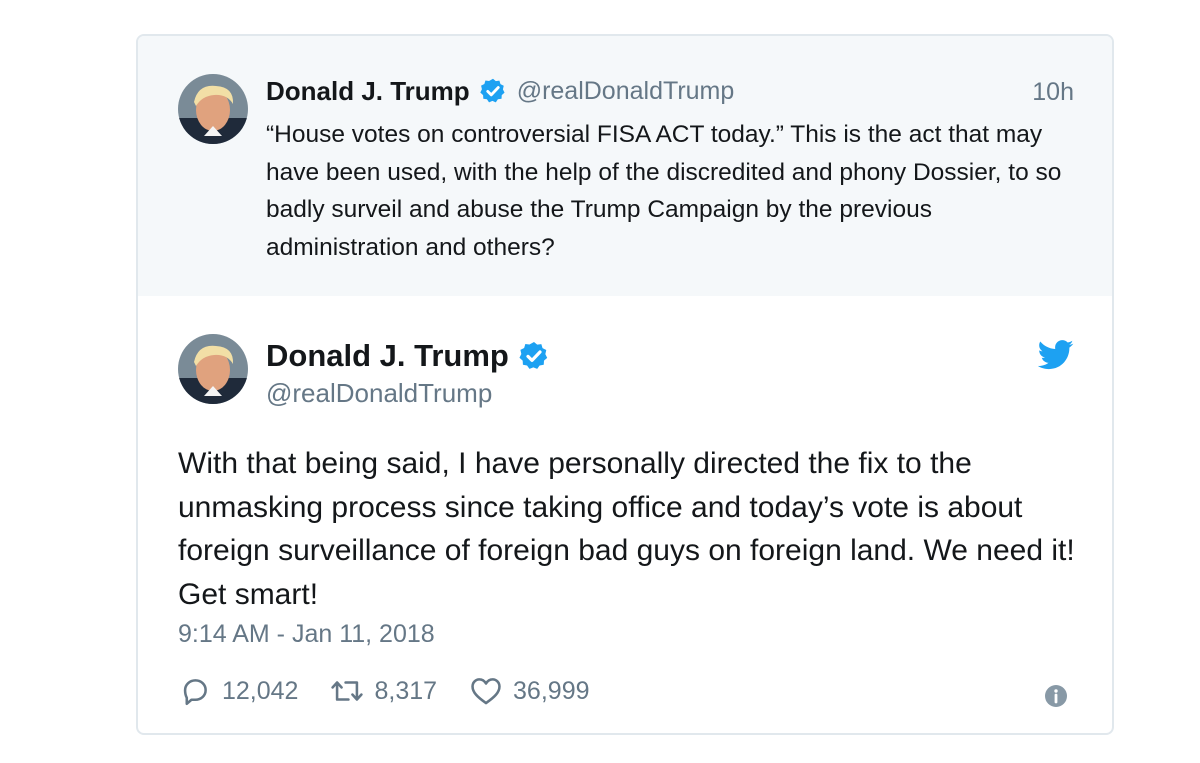  I want to click on reply-count: 12,042, so click(260, 690).